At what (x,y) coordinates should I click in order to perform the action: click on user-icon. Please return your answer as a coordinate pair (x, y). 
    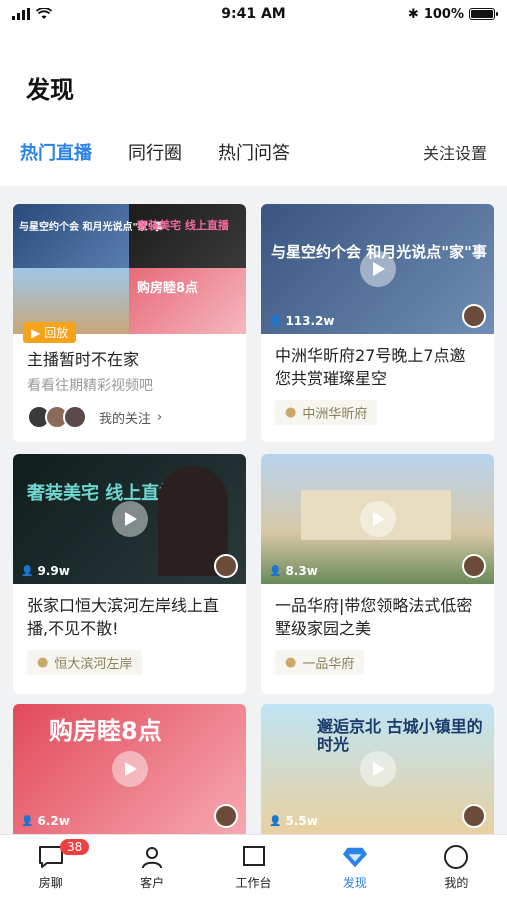
    Looking at the image, I should click on (152, 857).